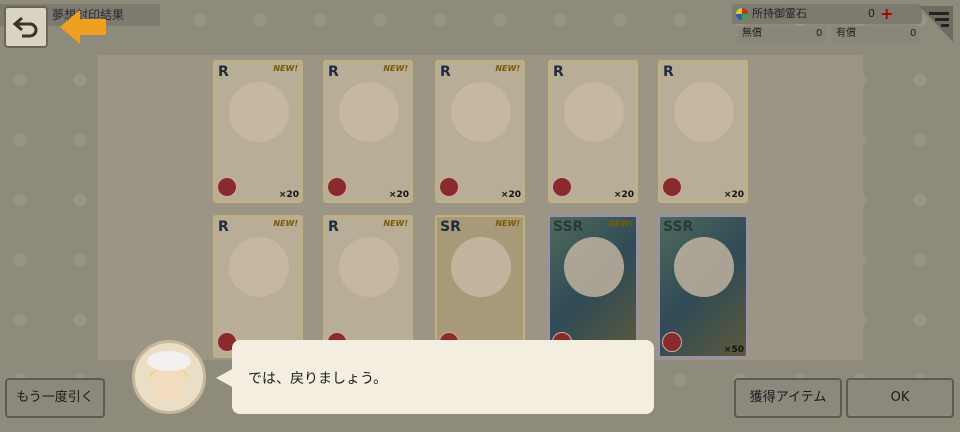  Describe the element at coordinates (779, 13) in the screenshot. I see `stone-label: 所持御霊石` at that location.